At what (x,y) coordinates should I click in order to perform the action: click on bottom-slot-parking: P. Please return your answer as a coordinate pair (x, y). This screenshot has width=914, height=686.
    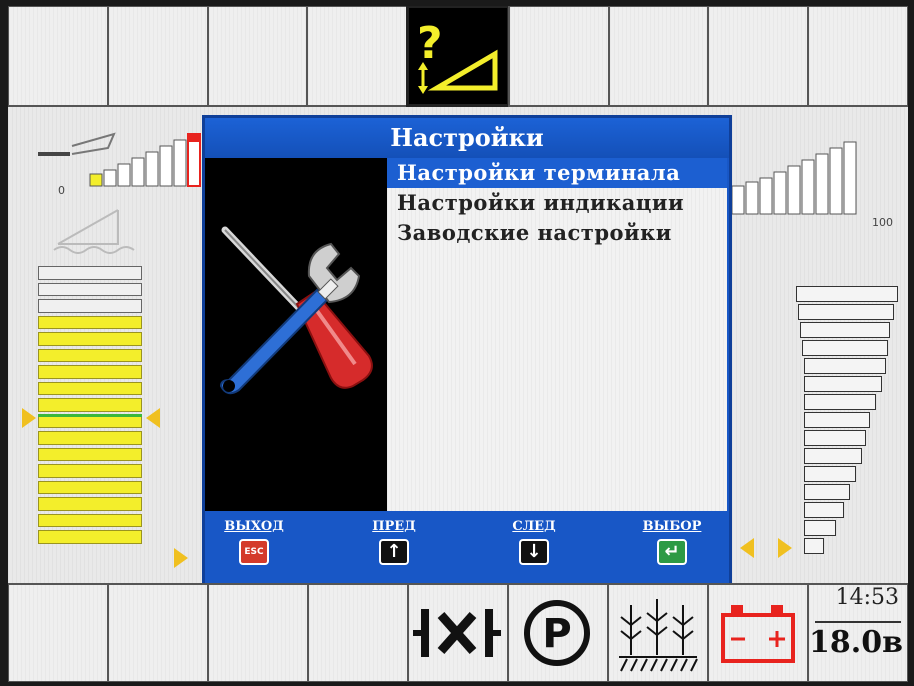
    Looking at the image, I should click on (558, 632).